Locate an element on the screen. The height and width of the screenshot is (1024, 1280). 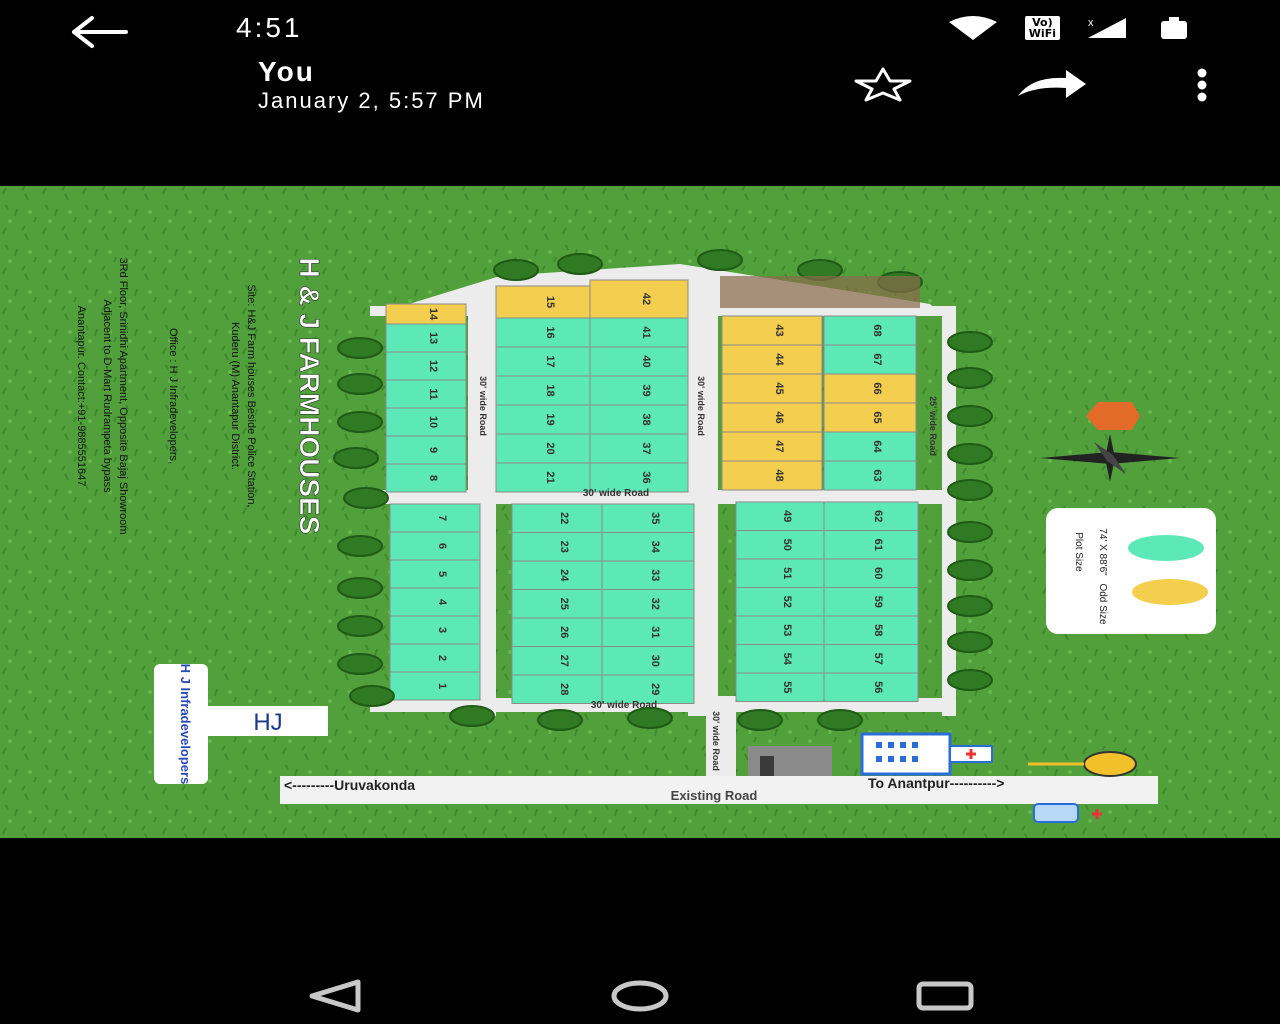
plot-number: 23 is located at coordinates (564, 547).